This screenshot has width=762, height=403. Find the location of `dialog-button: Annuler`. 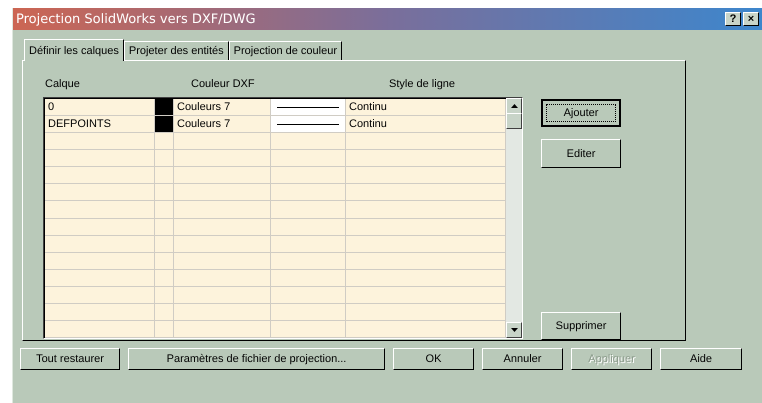

dialog-button: Annuler is located at coordinates (522, 359).